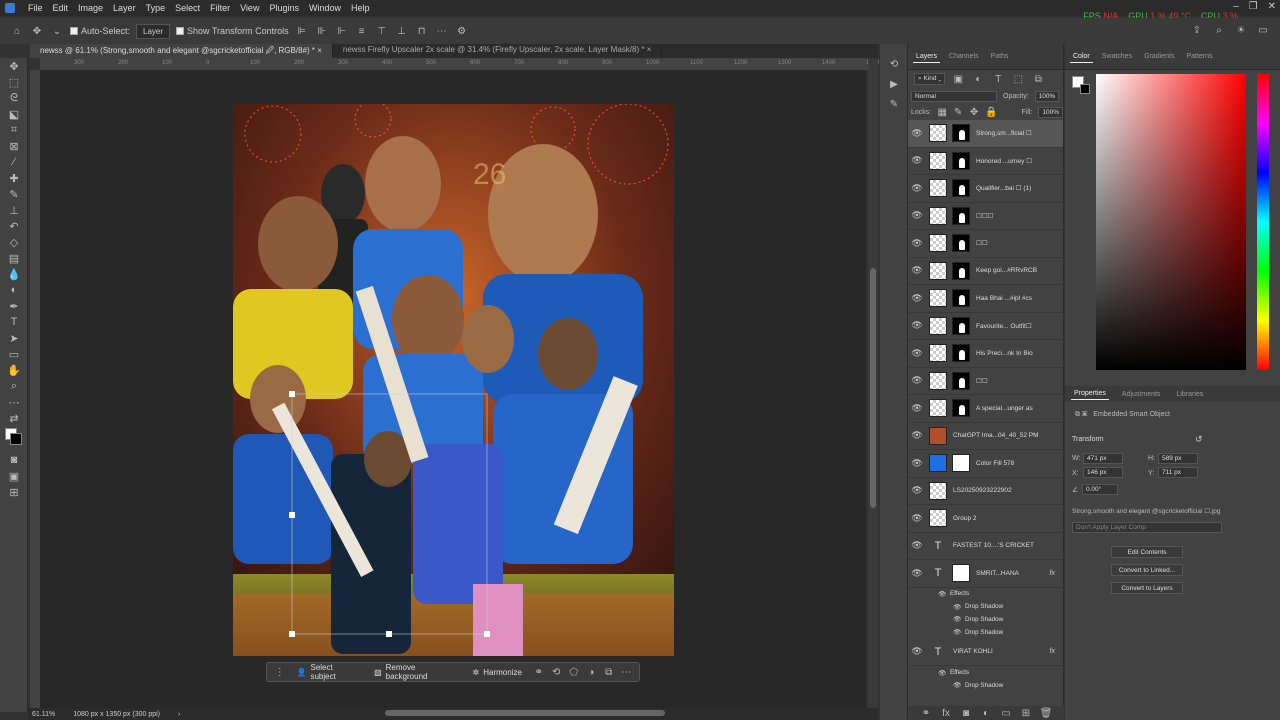 The height and width of the screenshot is (720, 1280). I want to click on drag-handle-icon: ⋮, so click(280, 672).